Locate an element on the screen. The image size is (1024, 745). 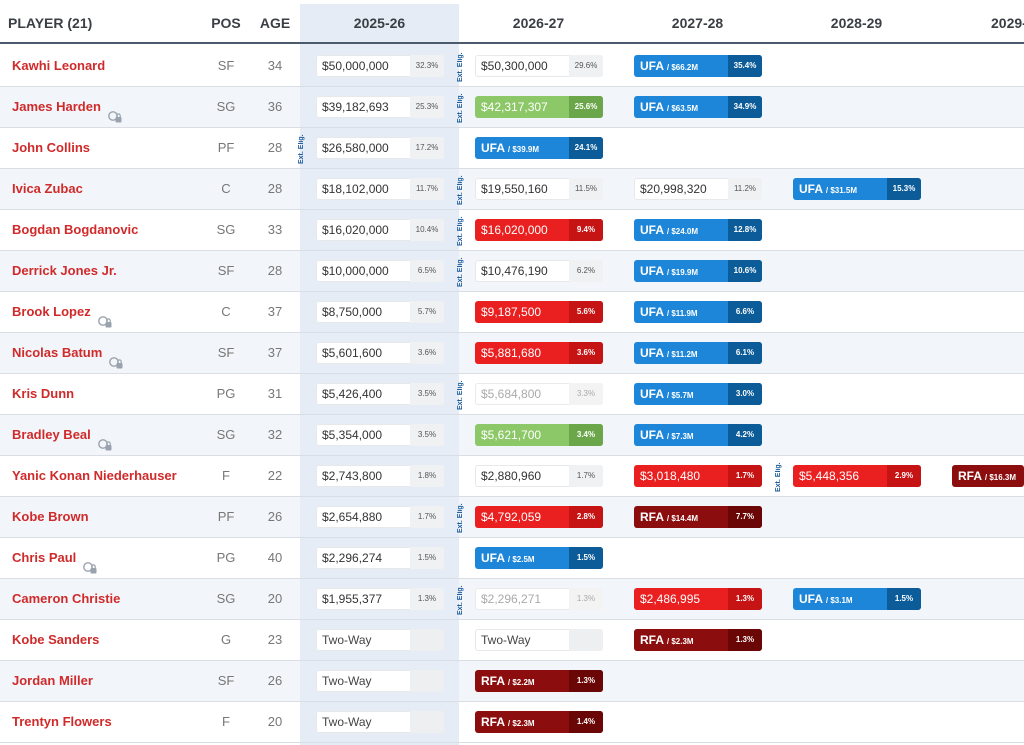
header-pos: POS is located at coordinates (226, 23).